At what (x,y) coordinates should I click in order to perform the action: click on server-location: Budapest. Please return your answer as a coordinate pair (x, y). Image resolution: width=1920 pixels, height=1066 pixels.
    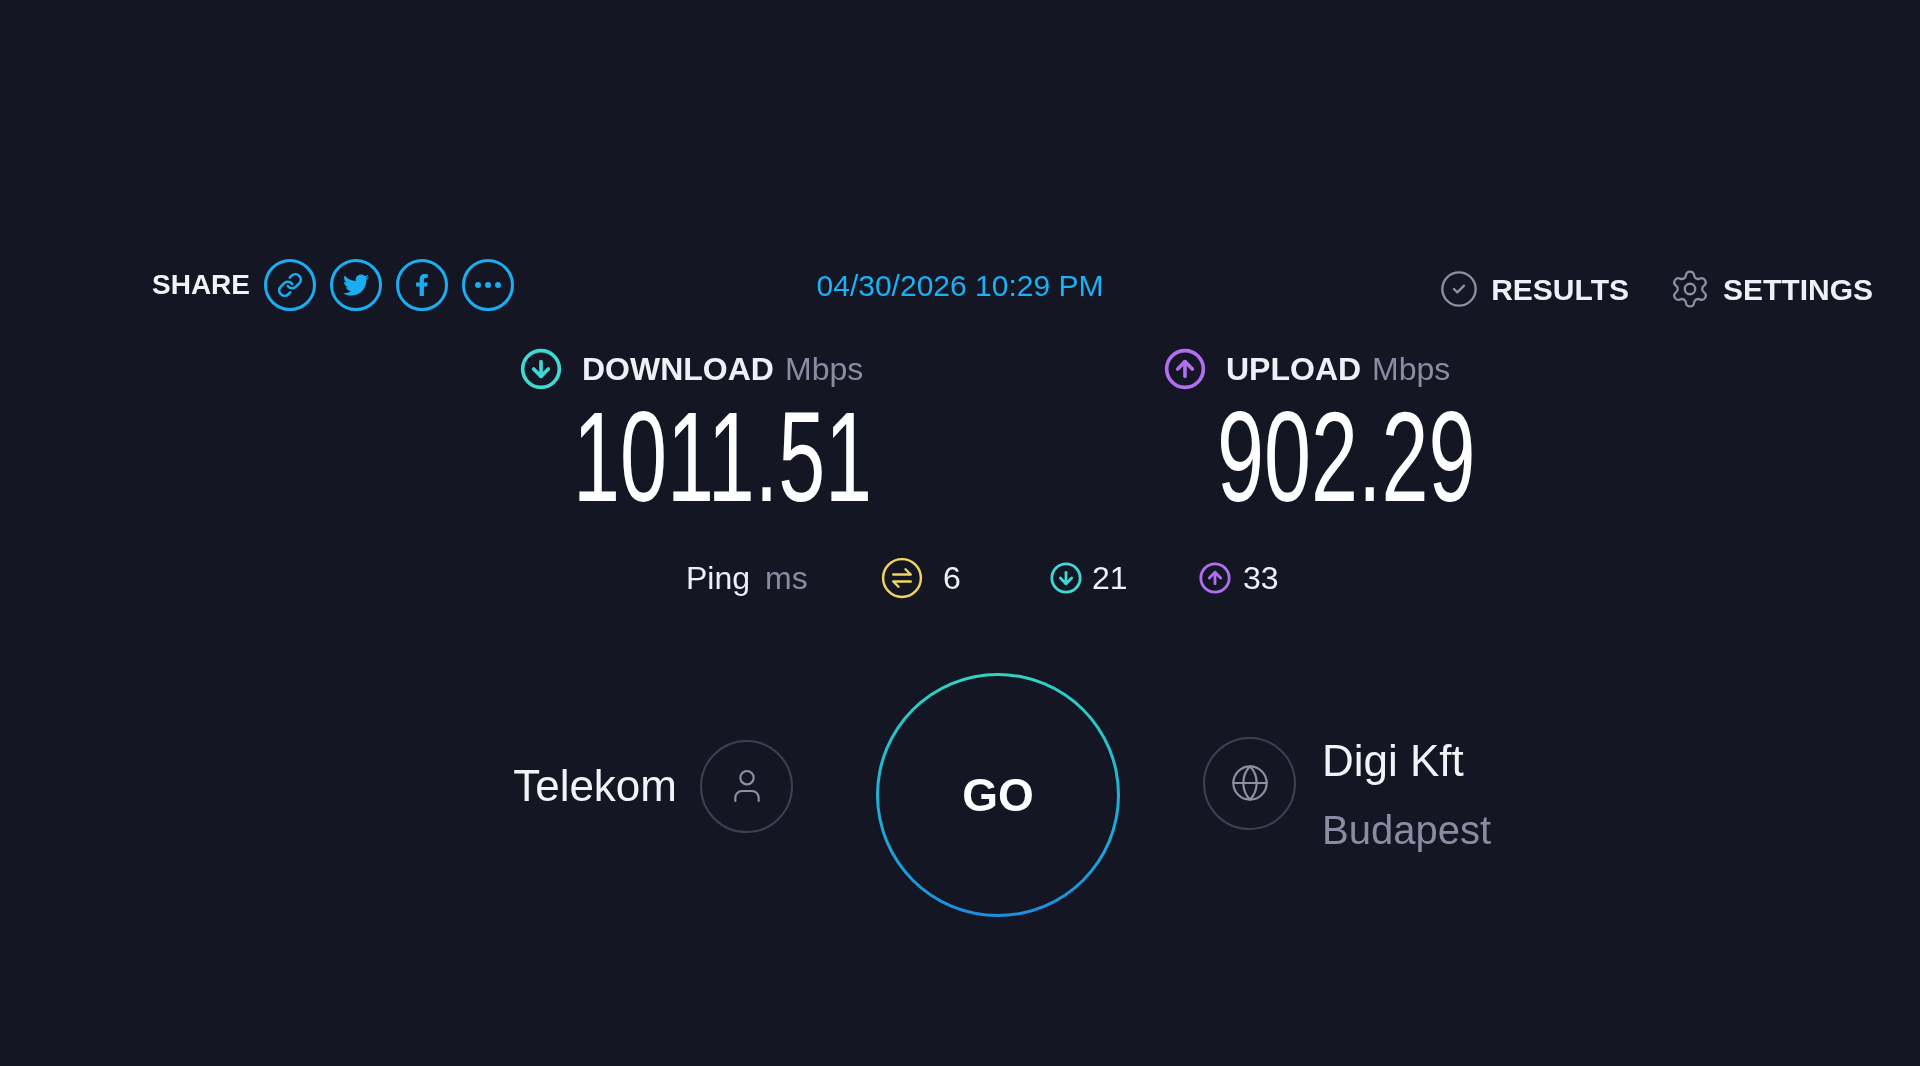
    Looking at the image, I should click on (1407, 830).